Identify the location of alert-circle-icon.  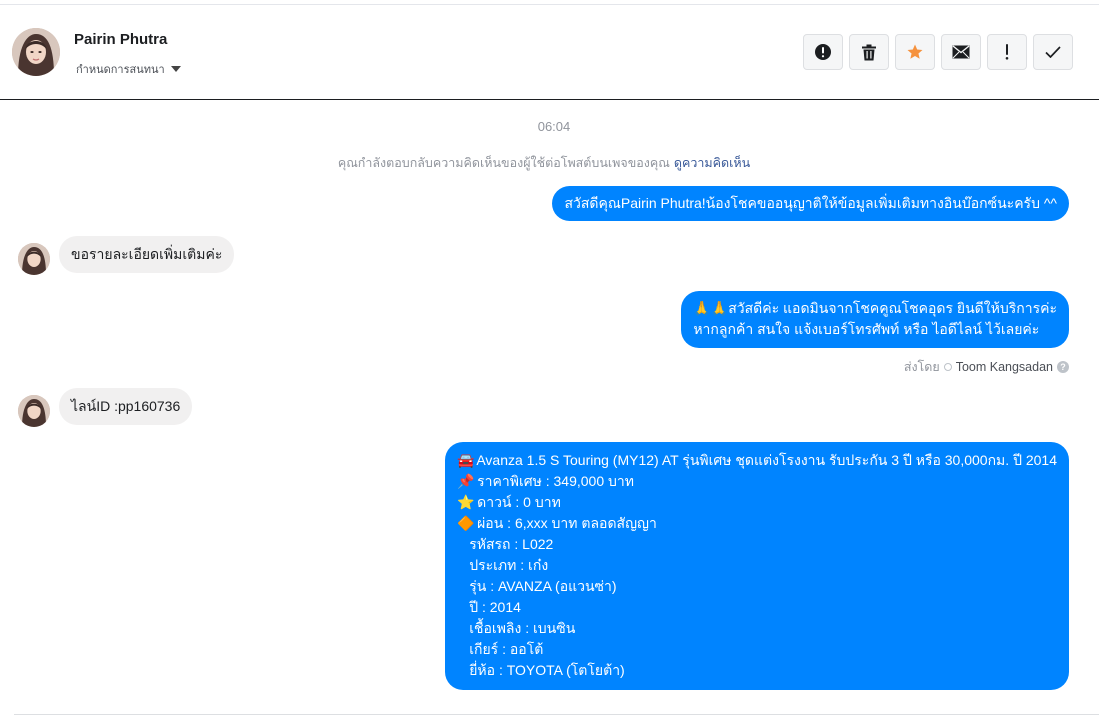
(823, 52).